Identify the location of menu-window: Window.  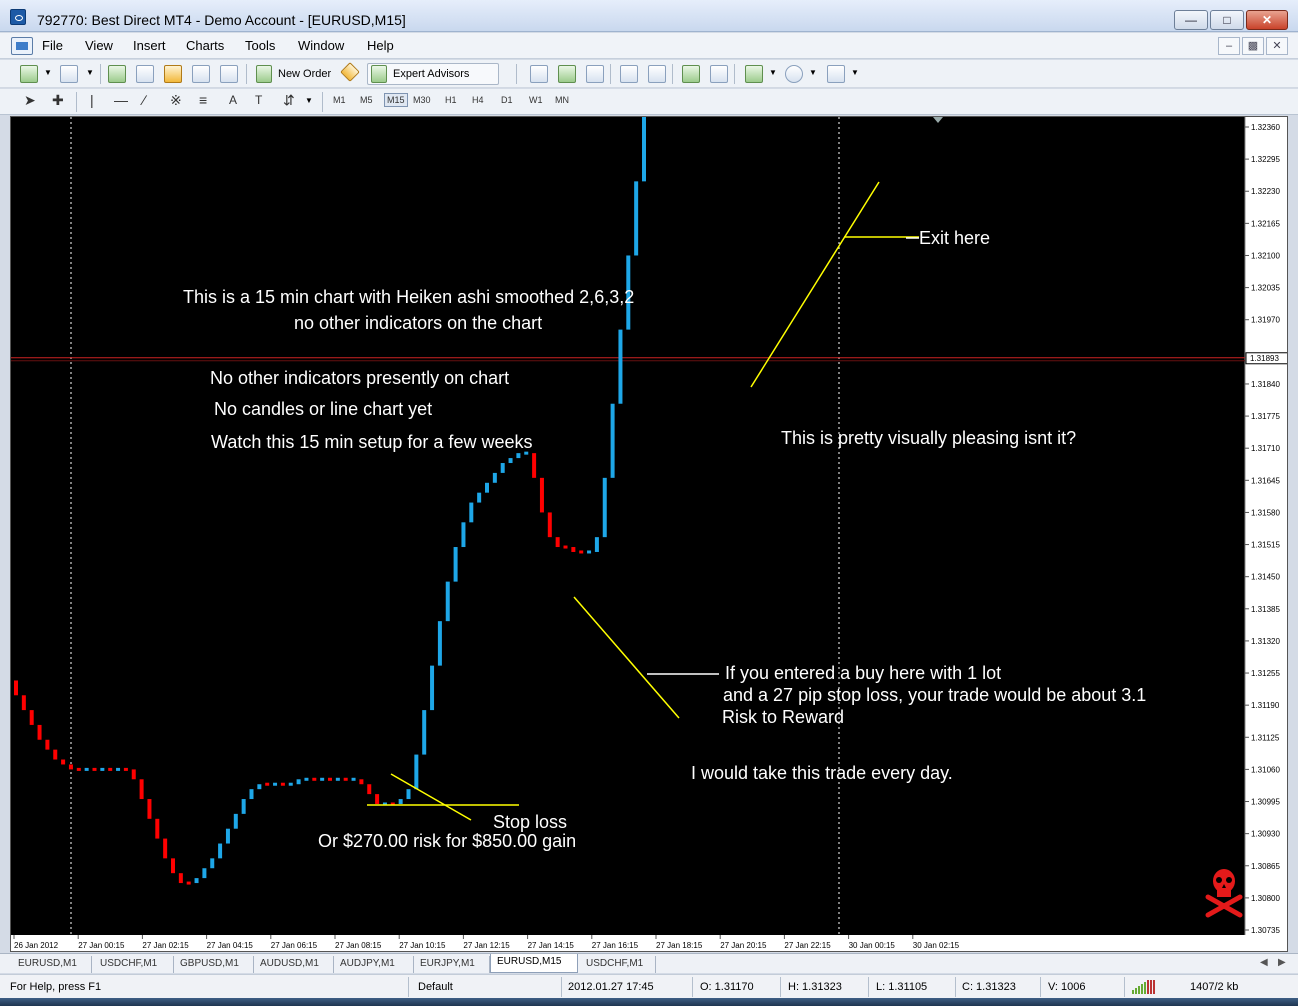
(321, 45).